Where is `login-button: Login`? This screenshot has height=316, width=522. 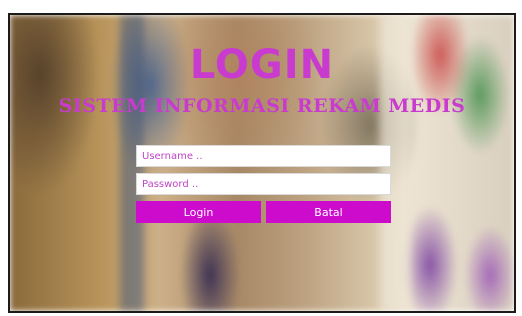
login-button: Login is located at coordinates (198, 212).